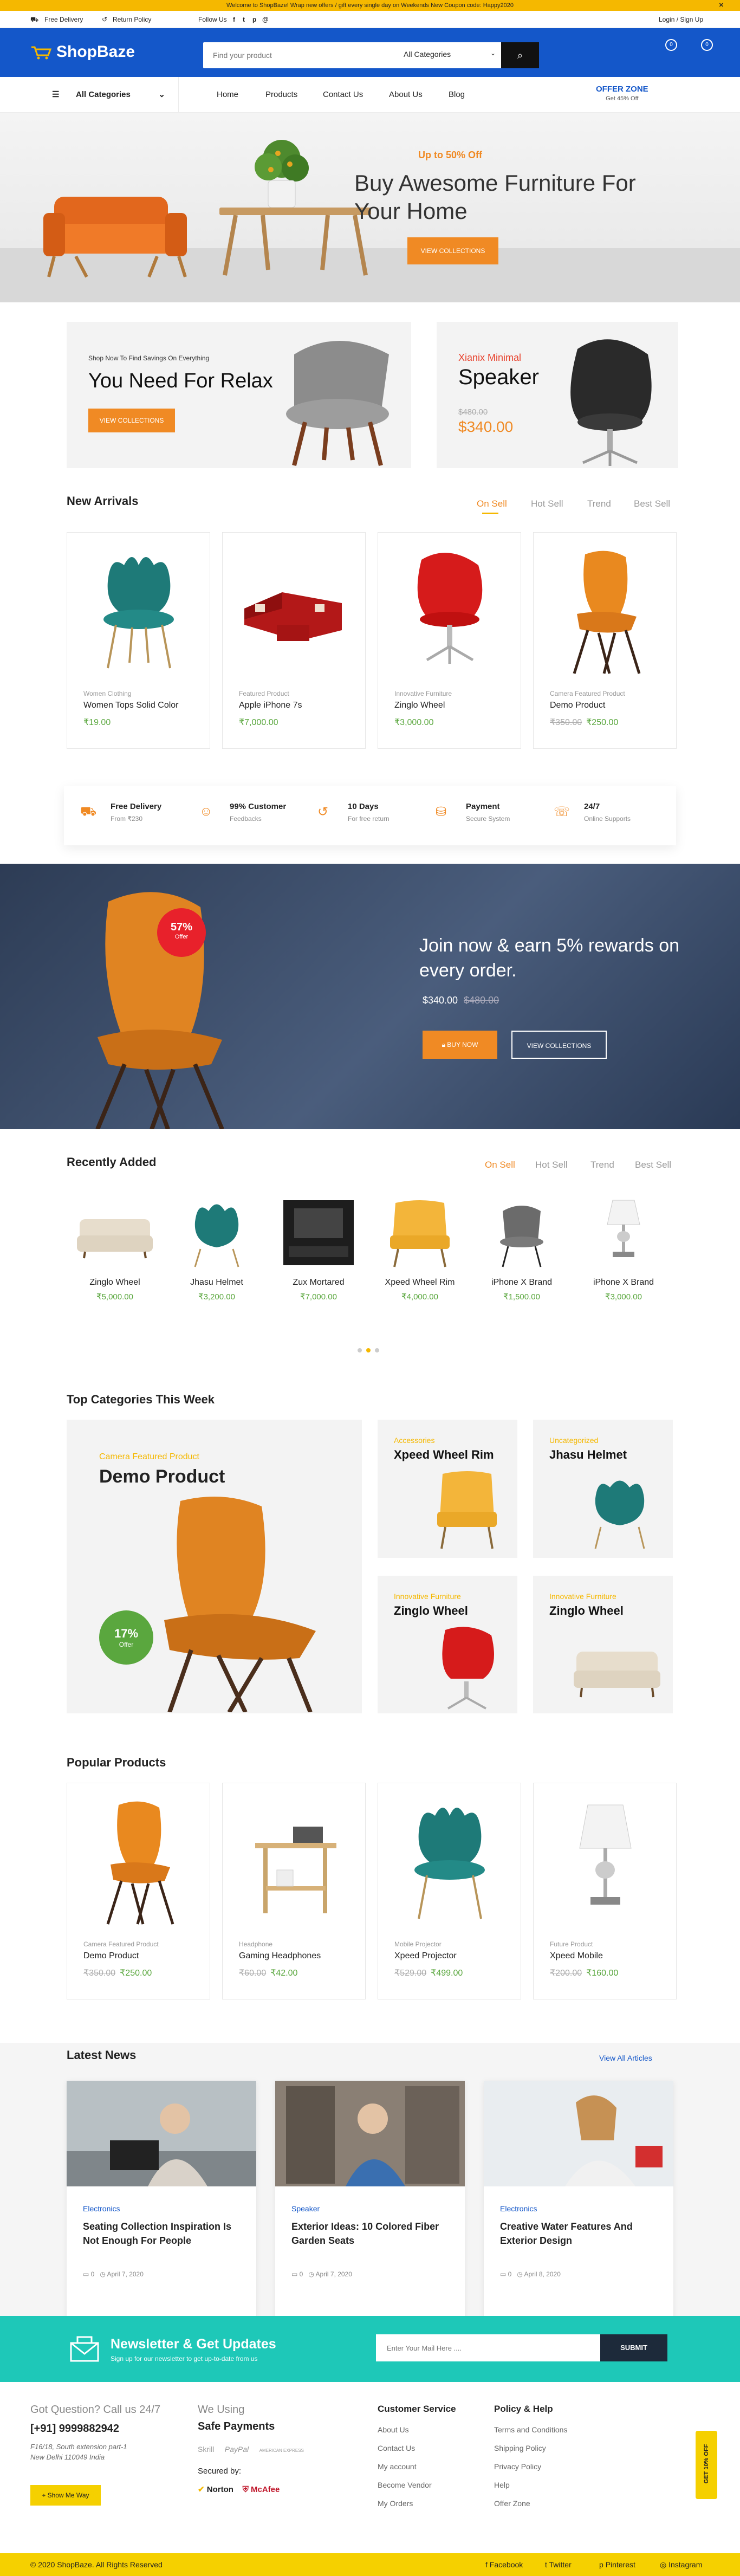  What do you see at coordinates (530, 2448) in the screenshot?
I see `footer-link: Shipping Policy` at bounding box center [530, 2448].